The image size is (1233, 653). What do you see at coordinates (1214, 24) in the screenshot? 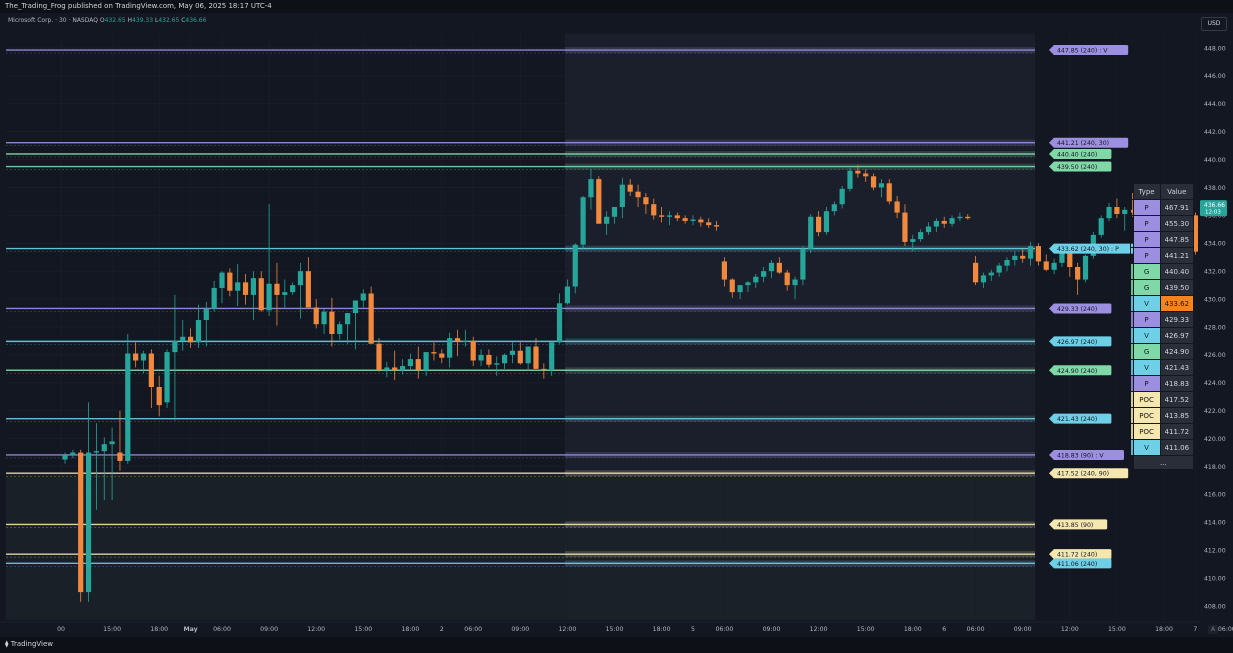
I see `currency-button: USD` at bounding box center [1214, 24].